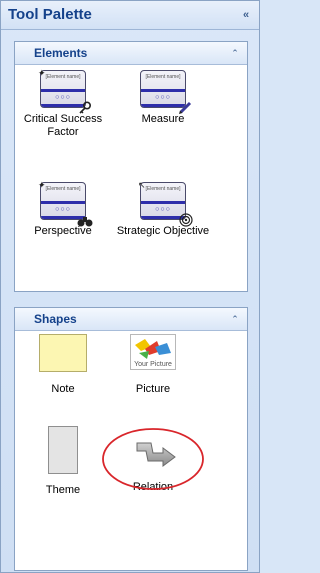 Image resolution: width=320 pixels, height=573 pixels. What do you see at coordinates (61, 53) in the screenshot?
I see `elements-group-title: Elements` at bounding box center [61, 53].